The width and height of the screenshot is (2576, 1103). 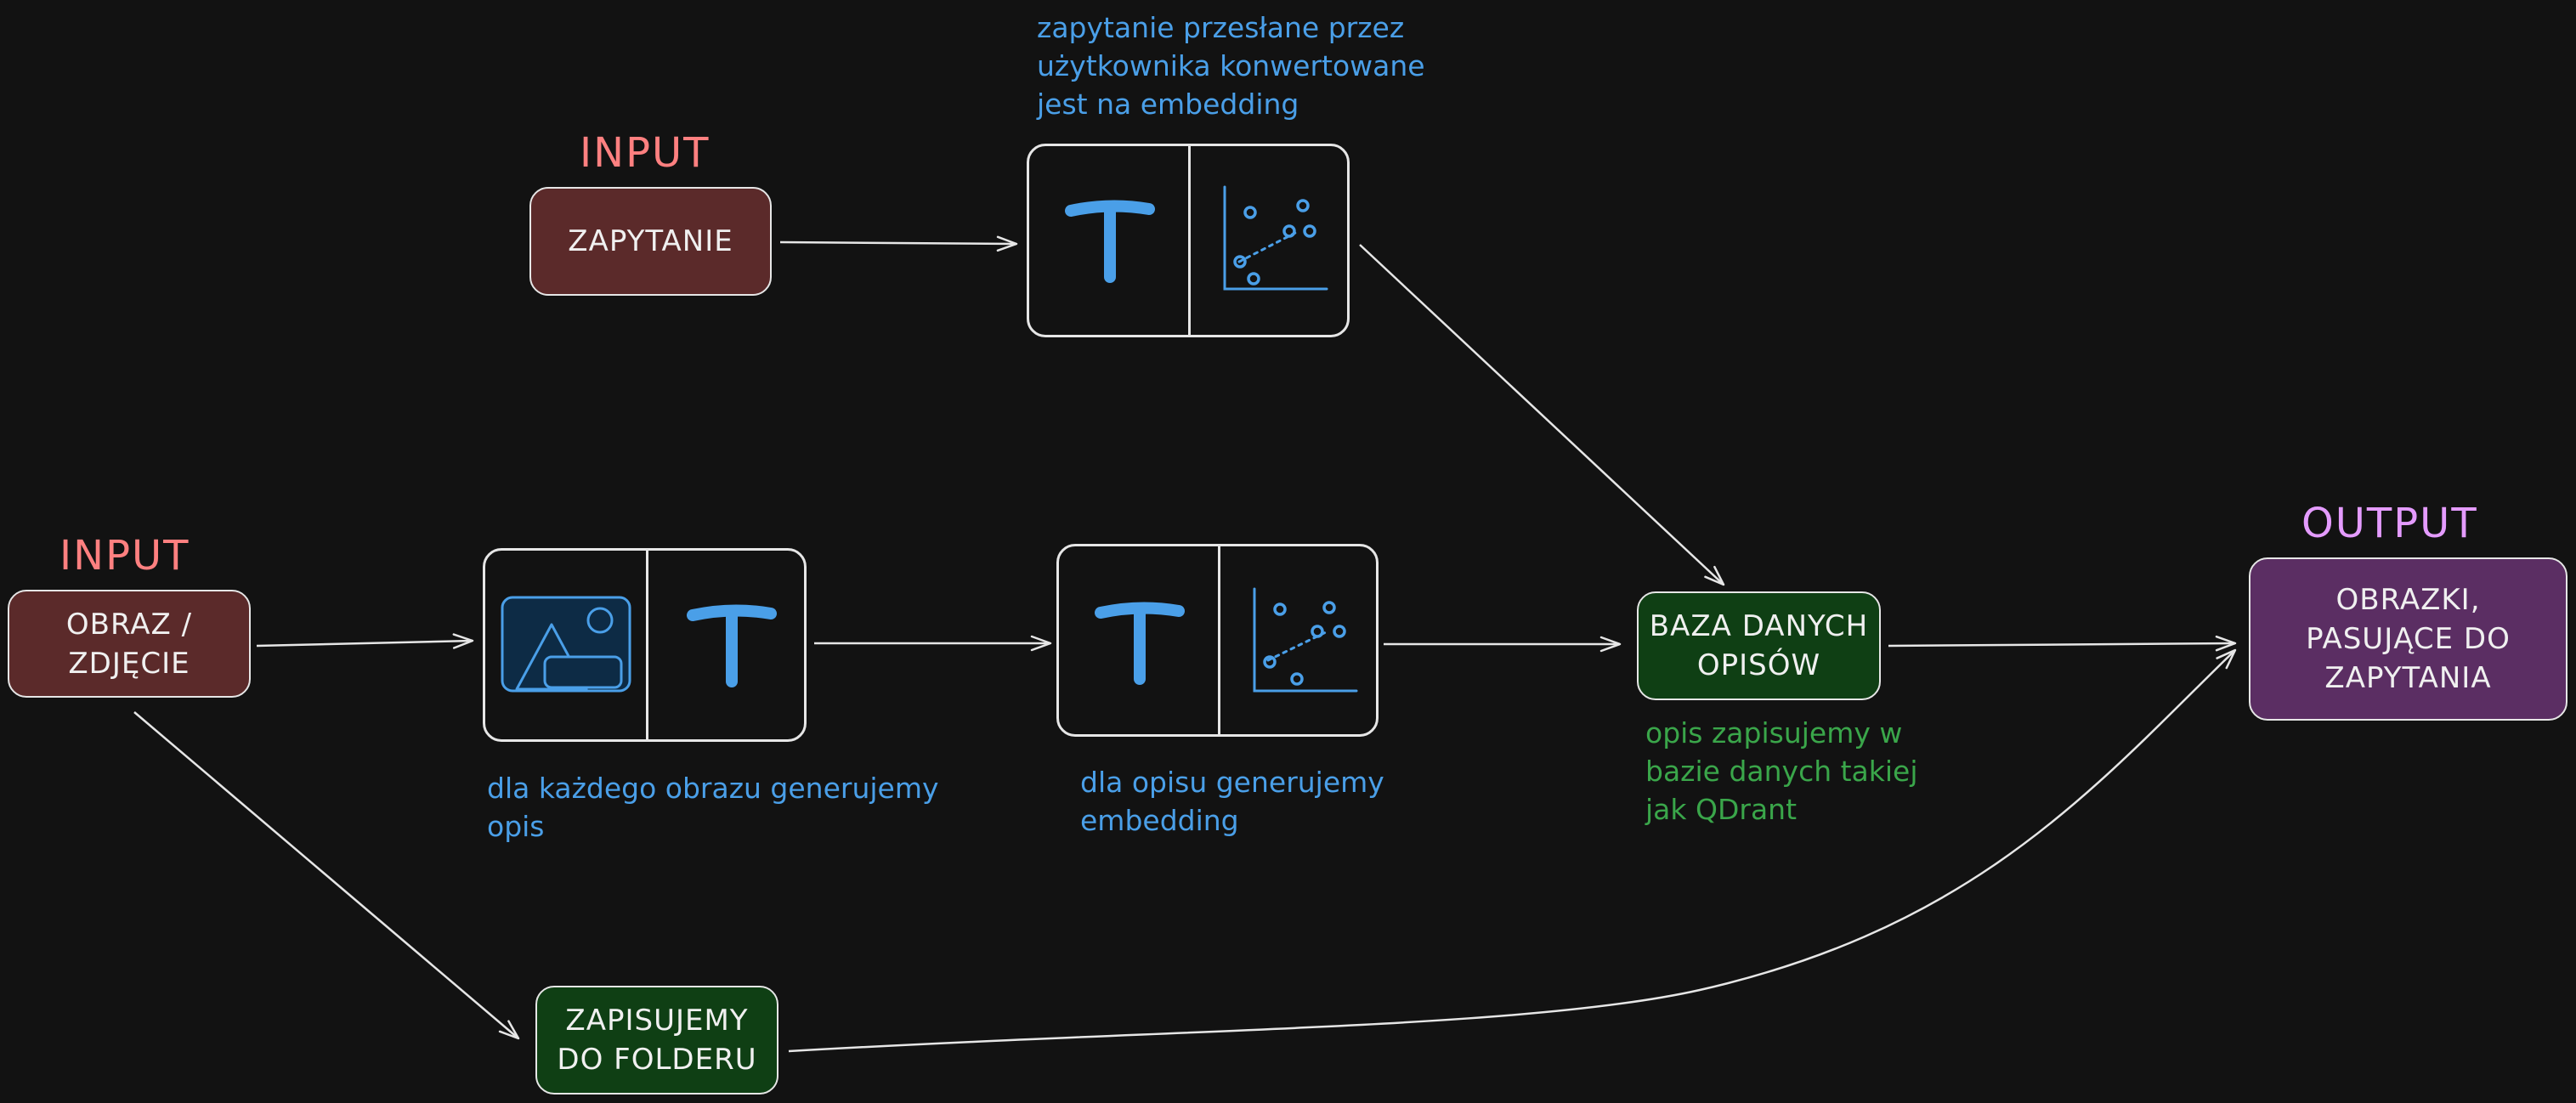 I want to click on arrow-query-to-embedding, so click(x=898, y=244).